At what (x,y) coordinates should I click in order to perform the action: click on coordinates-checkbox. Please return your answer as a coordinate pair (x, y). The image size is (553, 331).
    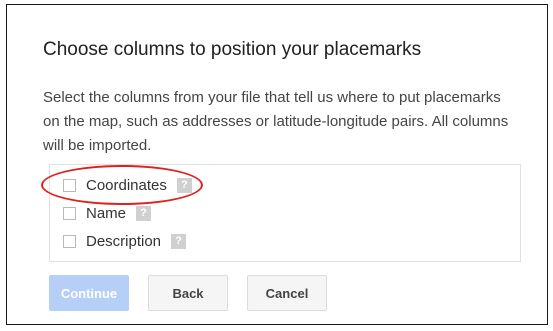
    Looking at the image, I should click on (69, 185).